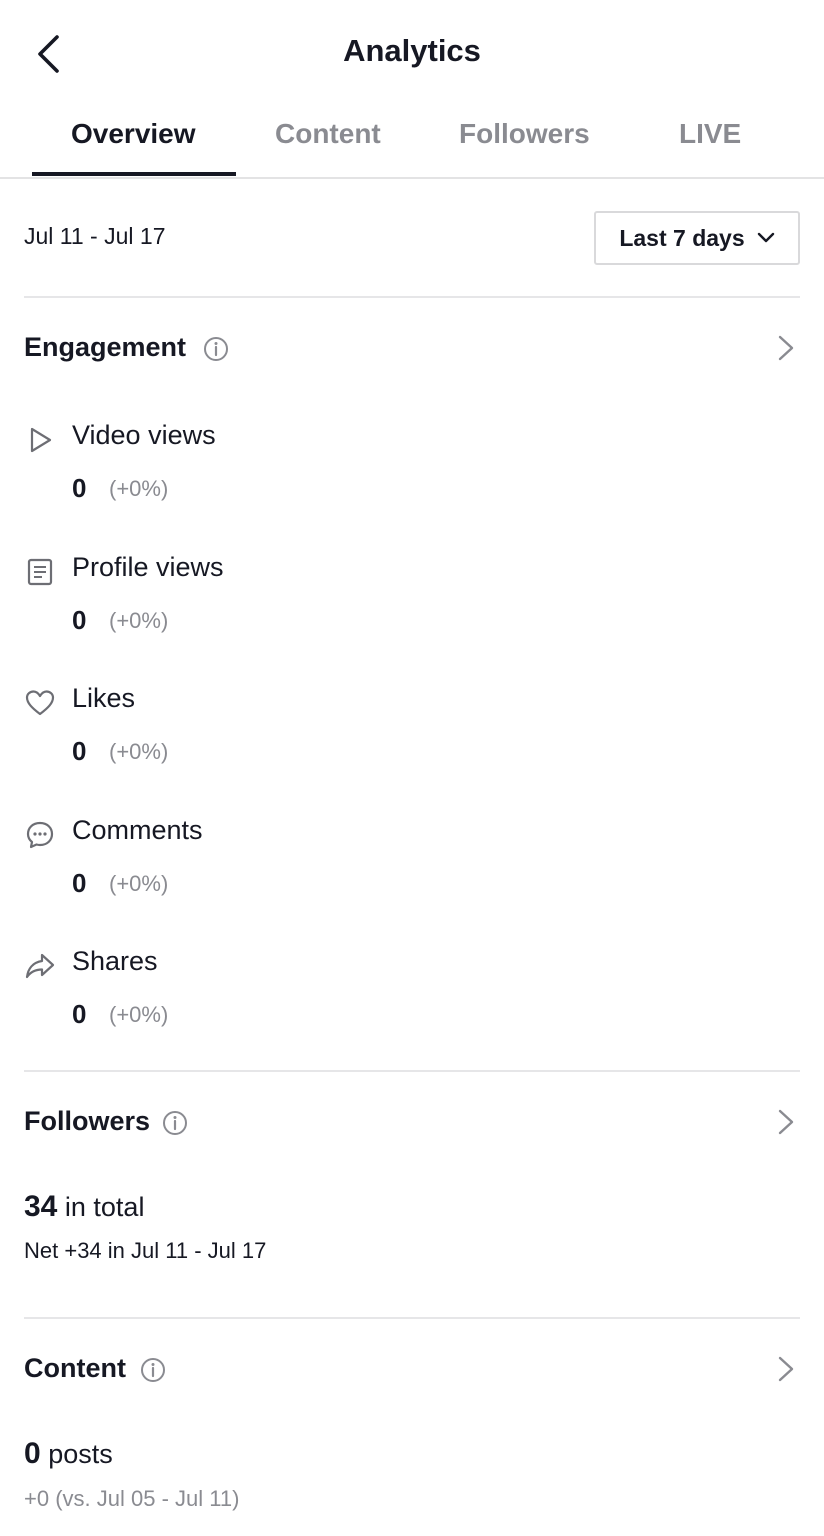  What do you see at coordinates (274, 986) in the screenshot?
I see `metric-shares: Shares 0 (+0%)` at bounding box center [274, 986].